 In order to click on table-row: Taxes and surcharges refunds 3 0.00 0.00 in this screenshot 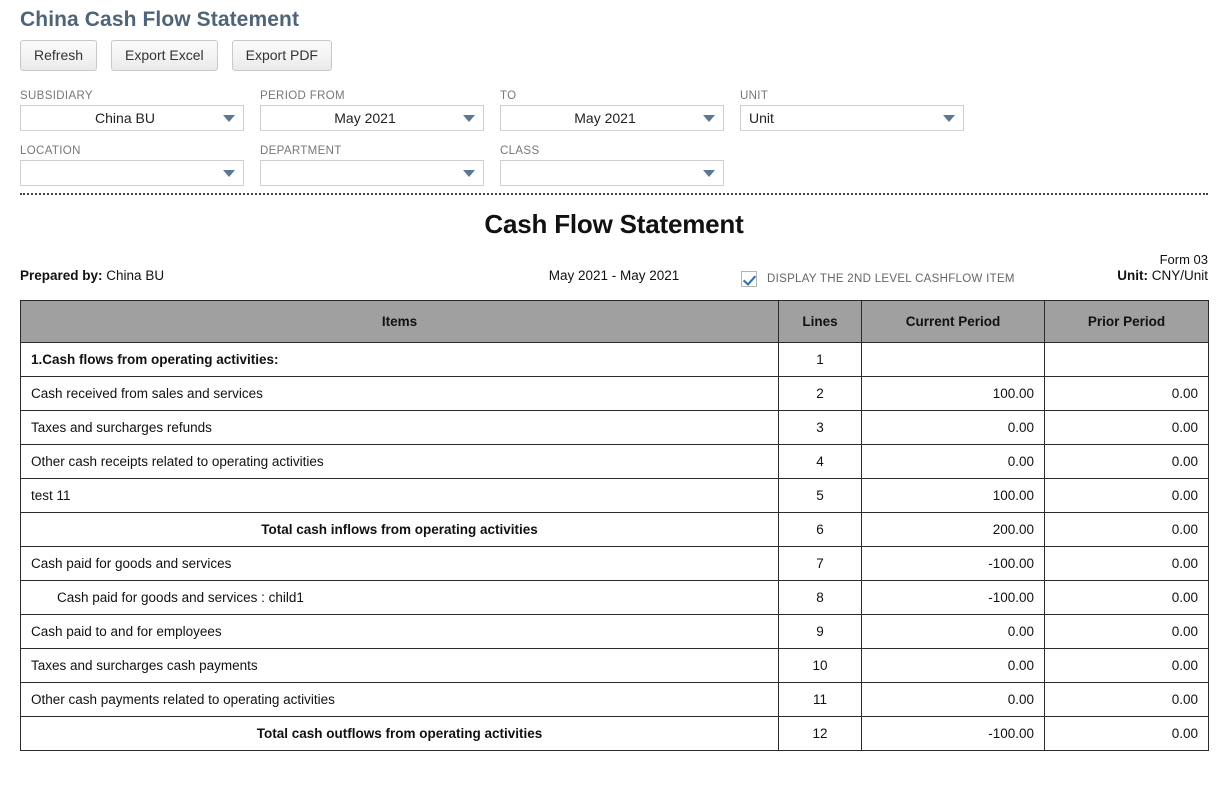, I will do `click(614, 427)`.